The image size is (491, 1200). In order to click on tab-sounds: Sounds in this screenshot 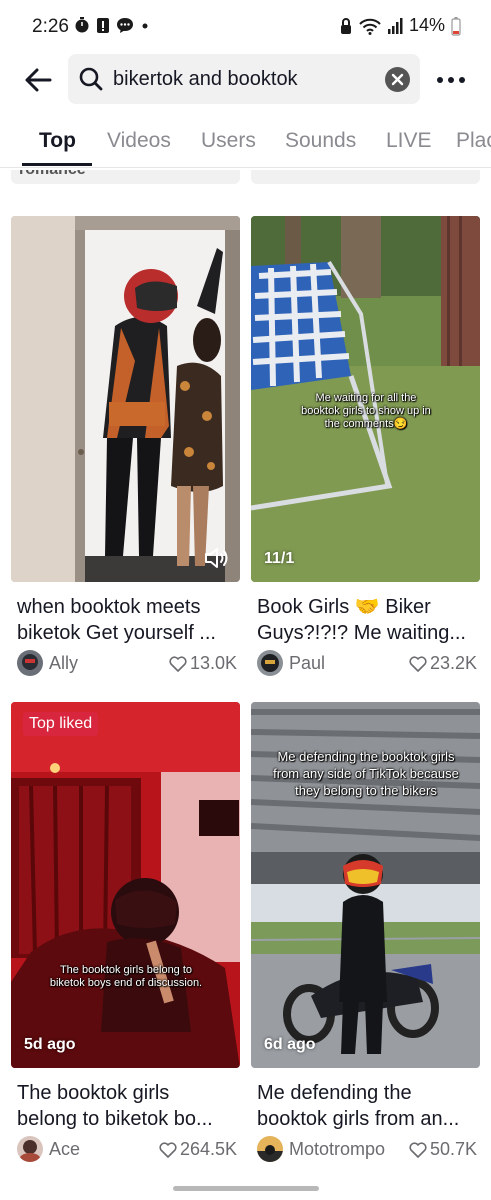, I will do `click(320, 141)`.